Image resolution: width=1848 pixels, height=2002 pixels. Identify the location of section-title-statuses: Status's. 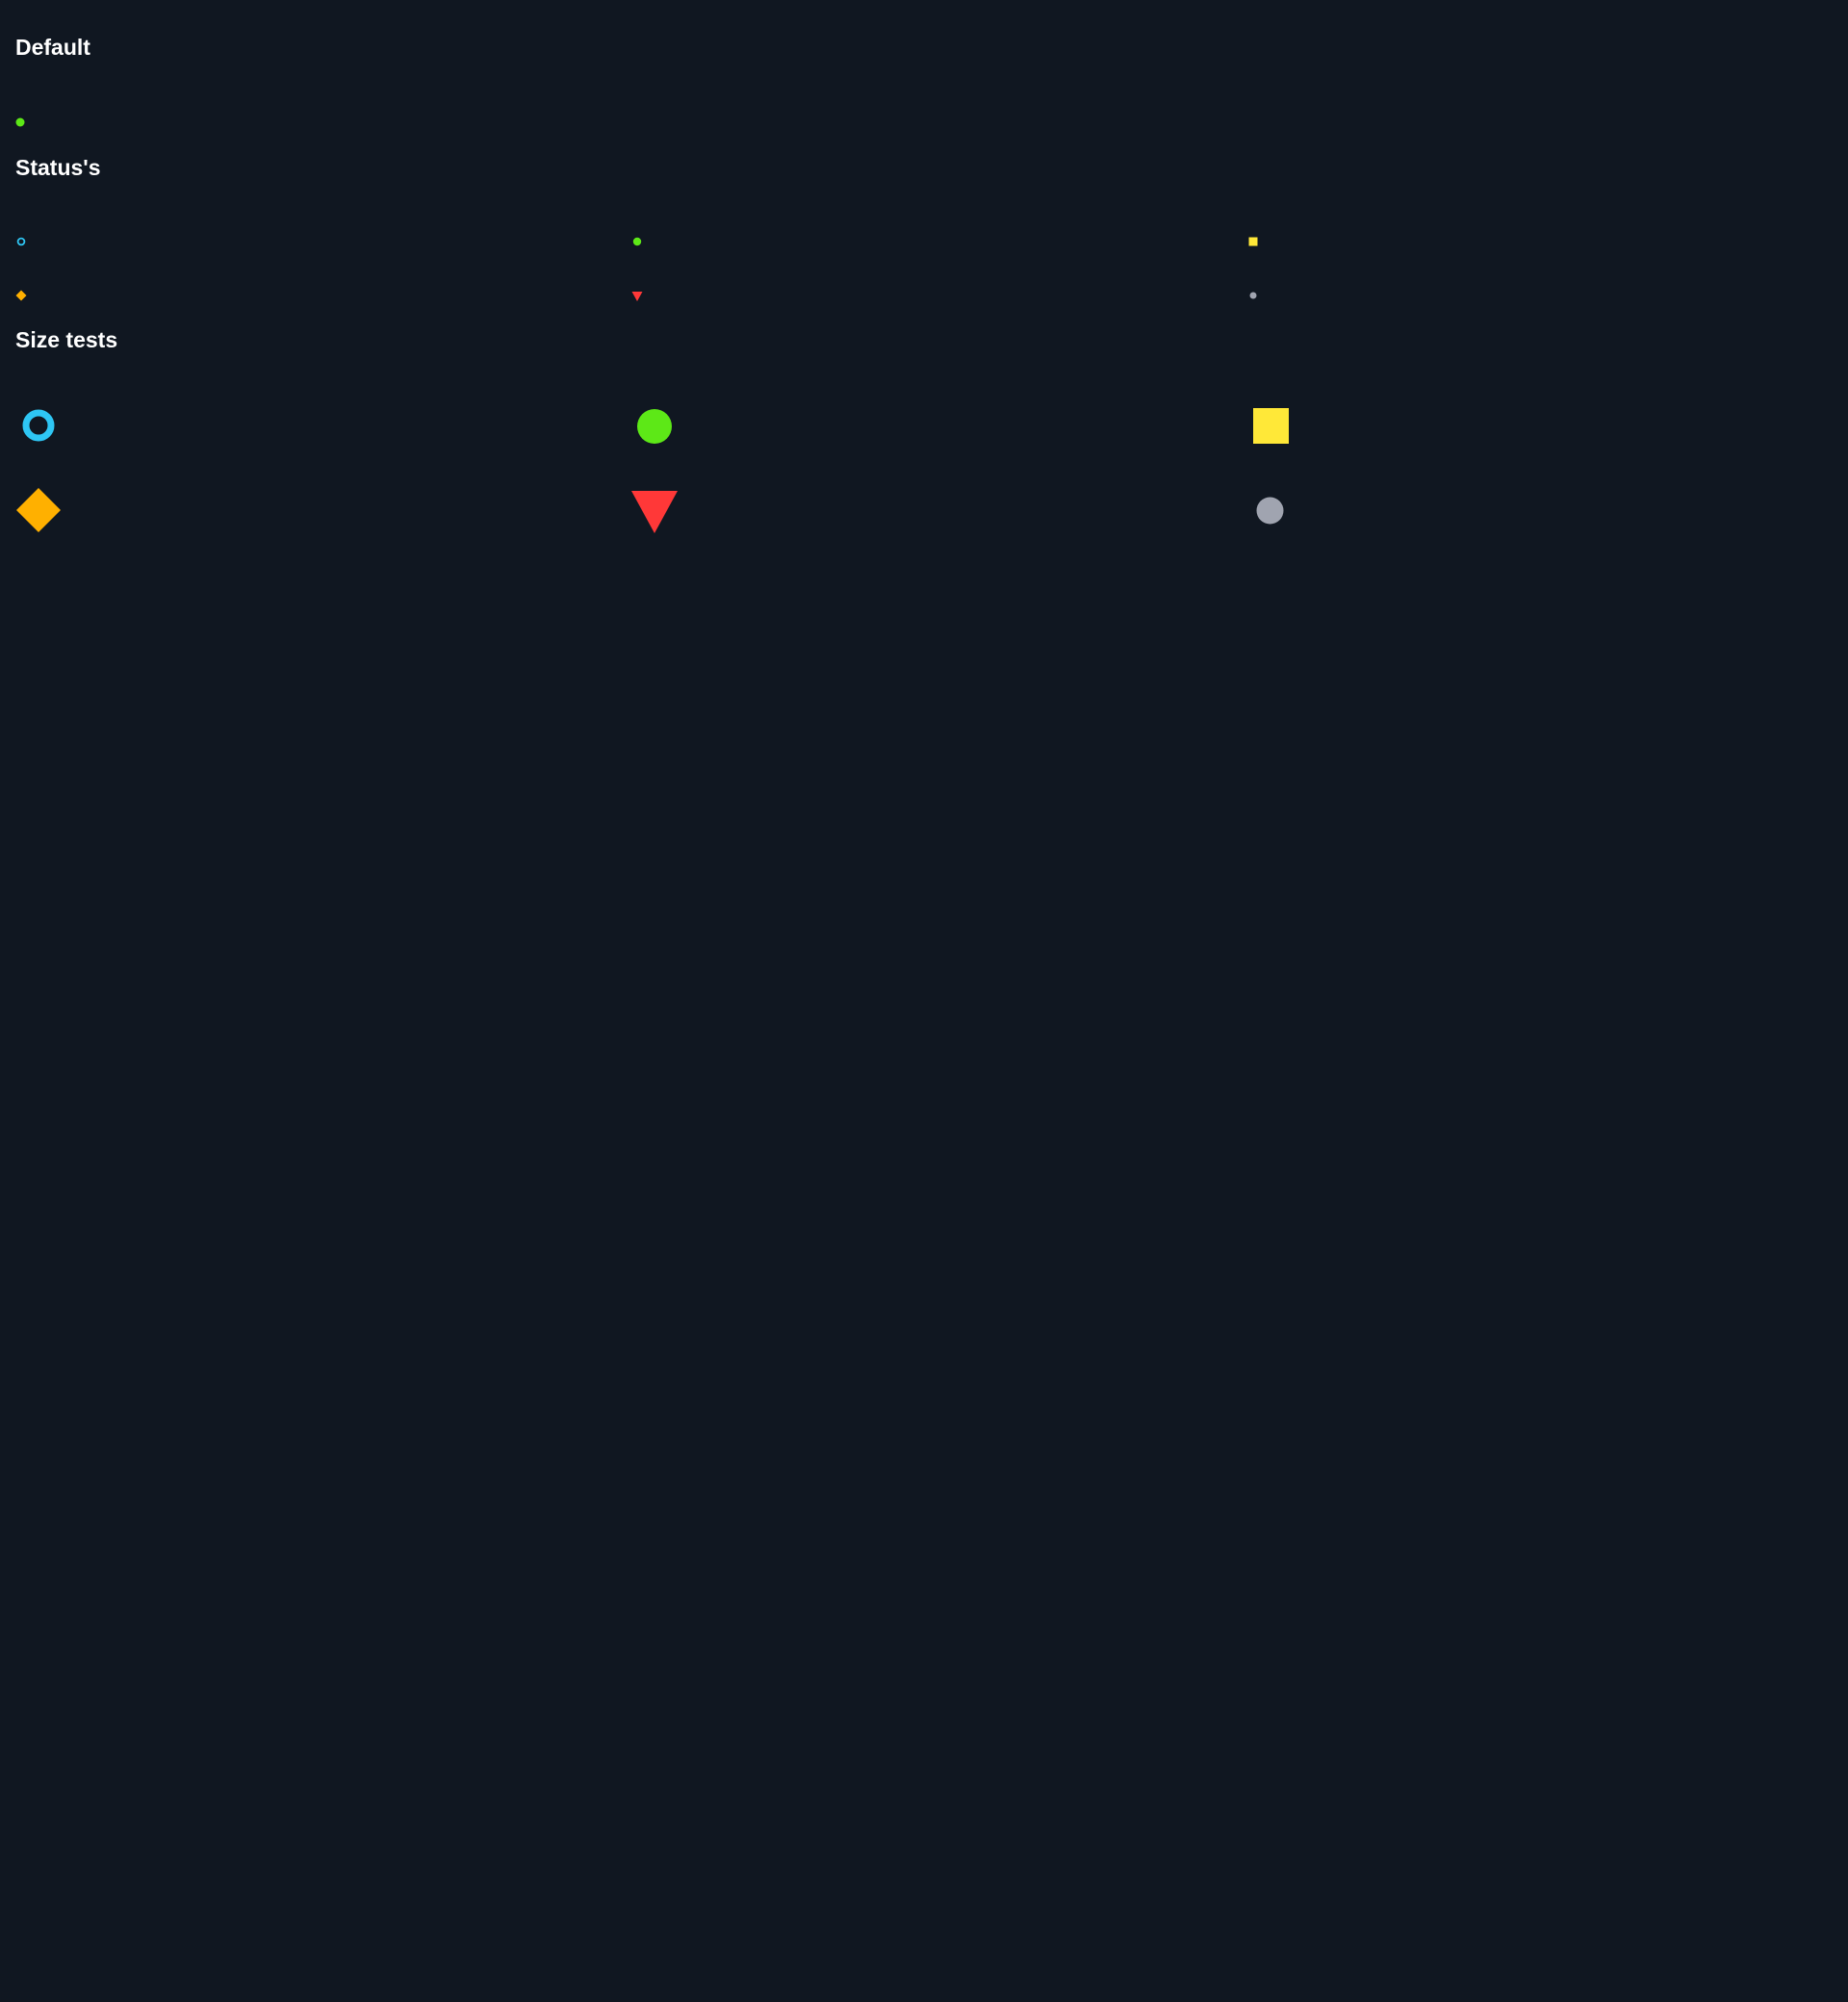
(58, 167).